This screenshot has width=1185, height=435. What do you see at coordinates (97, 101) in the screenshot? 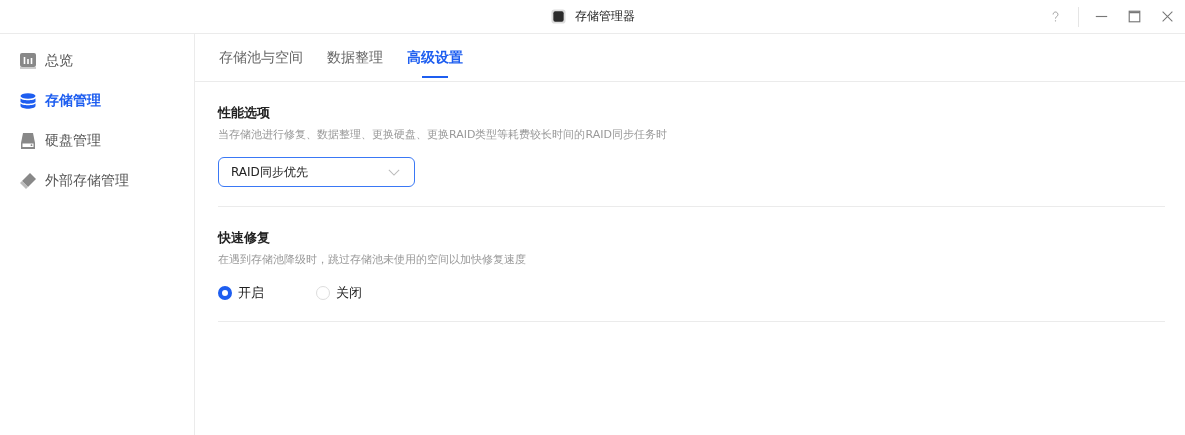
I see `sidebar-item: 存储管理` at bounding box center [97, 101].